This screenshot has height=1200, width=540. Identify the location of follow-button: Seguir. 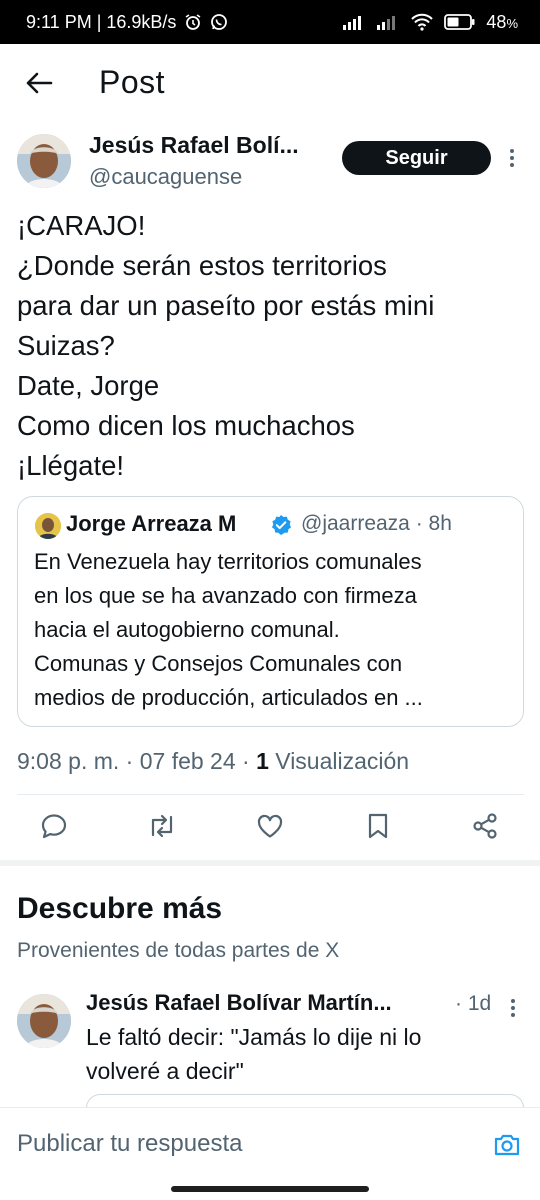
(416, 158).